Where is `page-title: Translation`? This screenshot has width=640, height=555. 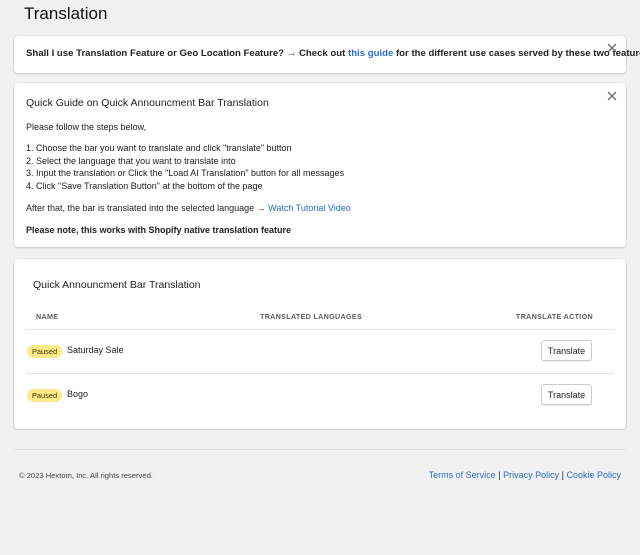 page-title: Translation is located at coordinates (66, 13).